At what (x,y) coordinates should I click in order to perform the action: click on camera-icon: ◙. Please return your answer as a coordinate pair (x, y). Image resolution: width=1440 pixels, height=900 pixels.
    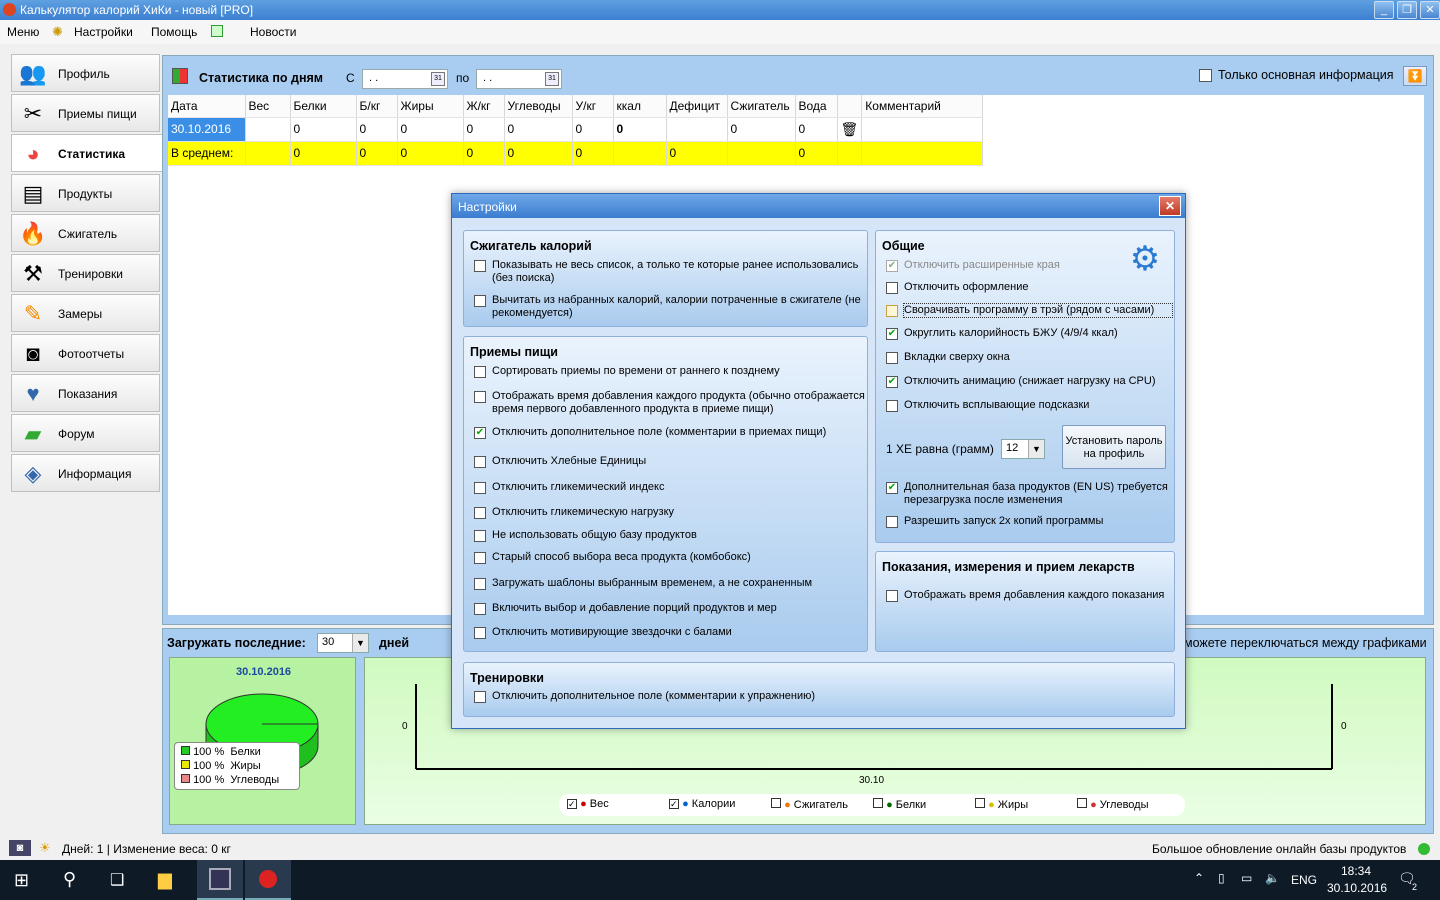
    Looking at the image, I should click on (20, 848).